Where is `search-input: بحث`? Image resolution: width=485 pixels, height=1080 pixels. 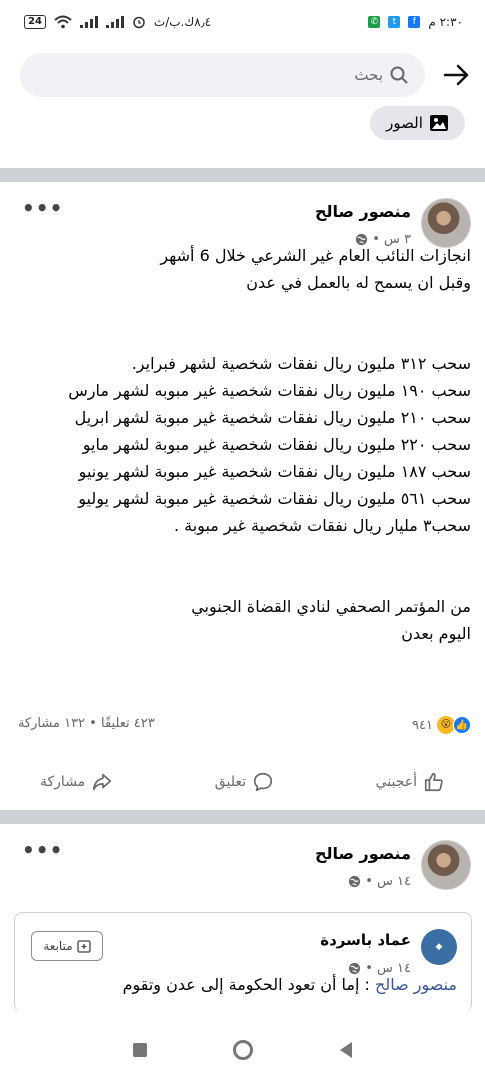 search-input: بحث is located at coordinates (222, 75).